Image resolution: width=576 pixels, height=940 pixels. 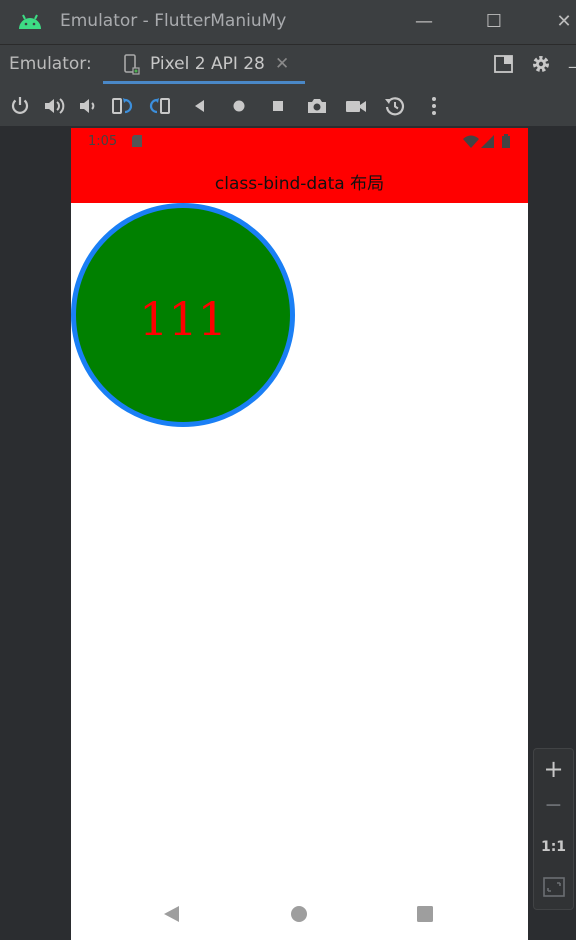 What do you see at coordinates (553, 805) in the screenshot?
I see `zoom-out-button: −` at bounding box center [553, 805].